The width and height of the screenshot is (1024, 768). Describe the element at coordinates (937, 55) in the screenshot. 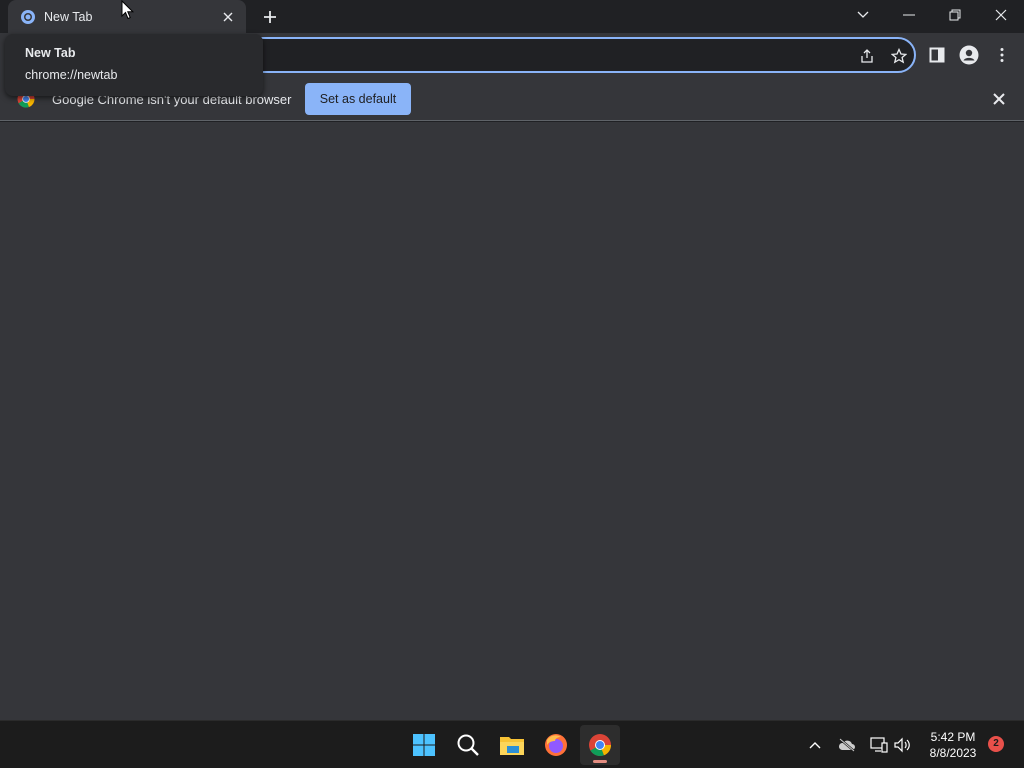

I see `side-panel-icon` at that location.